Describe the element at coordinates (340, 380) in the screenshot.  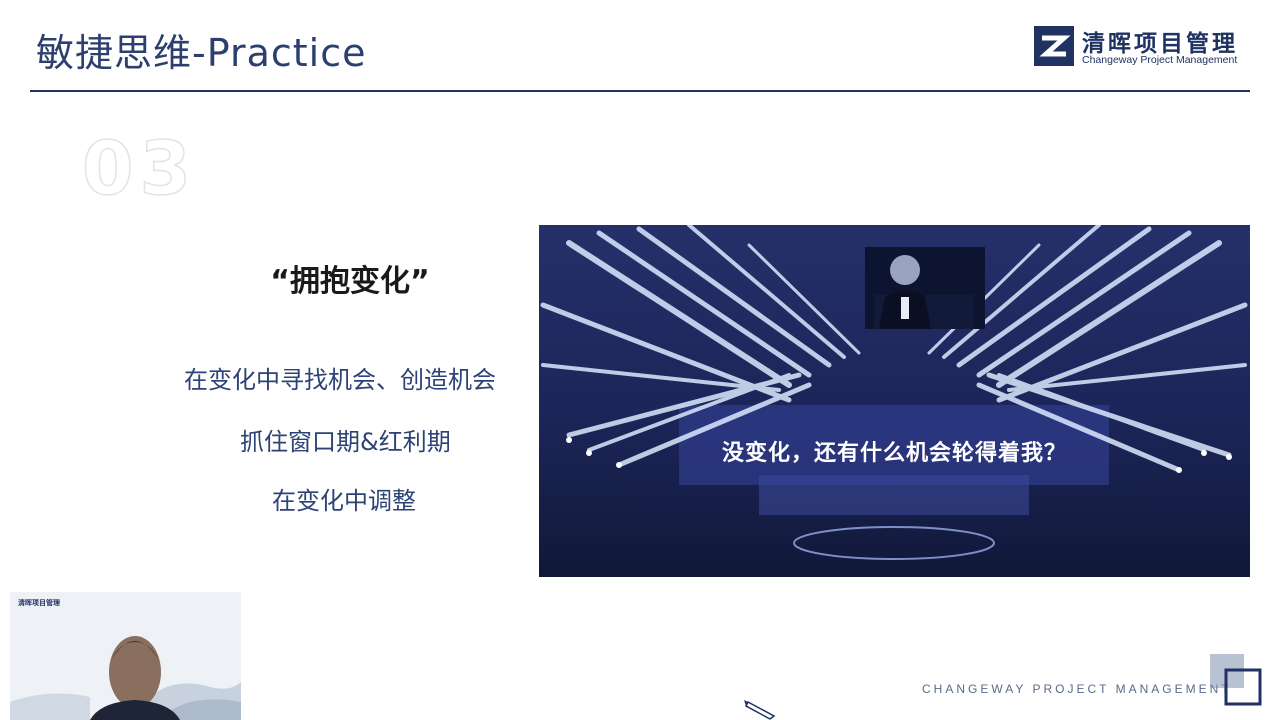
I see `bullet-point: 在变化中寻找机会、创造机会` at that location.